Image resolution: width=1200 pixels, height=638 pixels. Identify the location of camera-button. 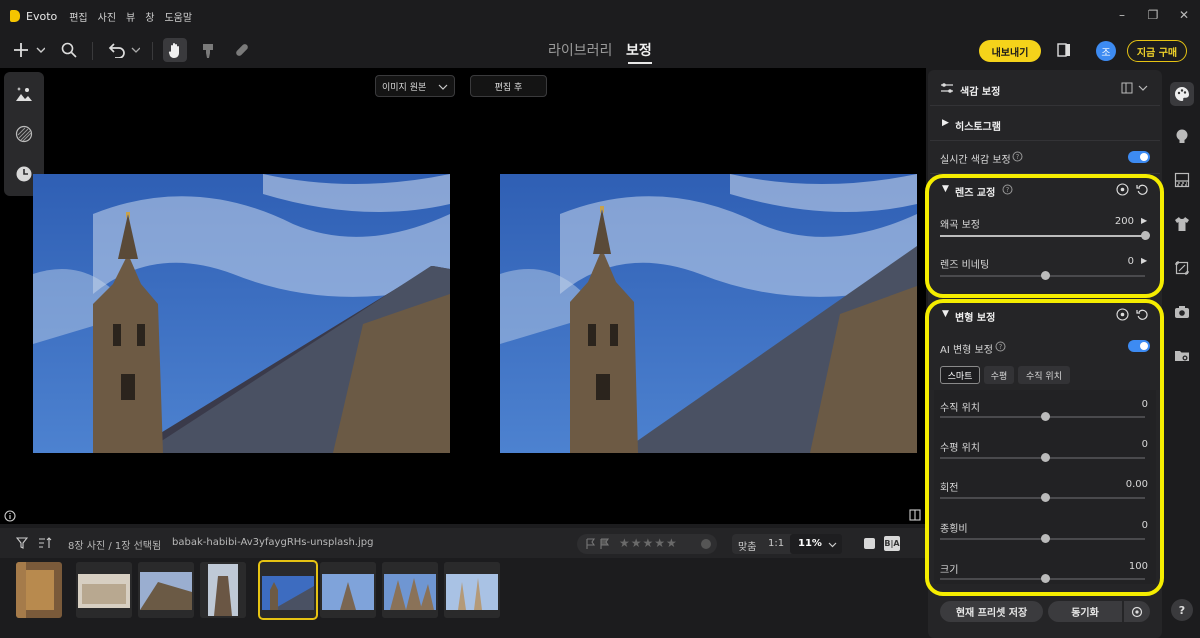
(1182, 312).